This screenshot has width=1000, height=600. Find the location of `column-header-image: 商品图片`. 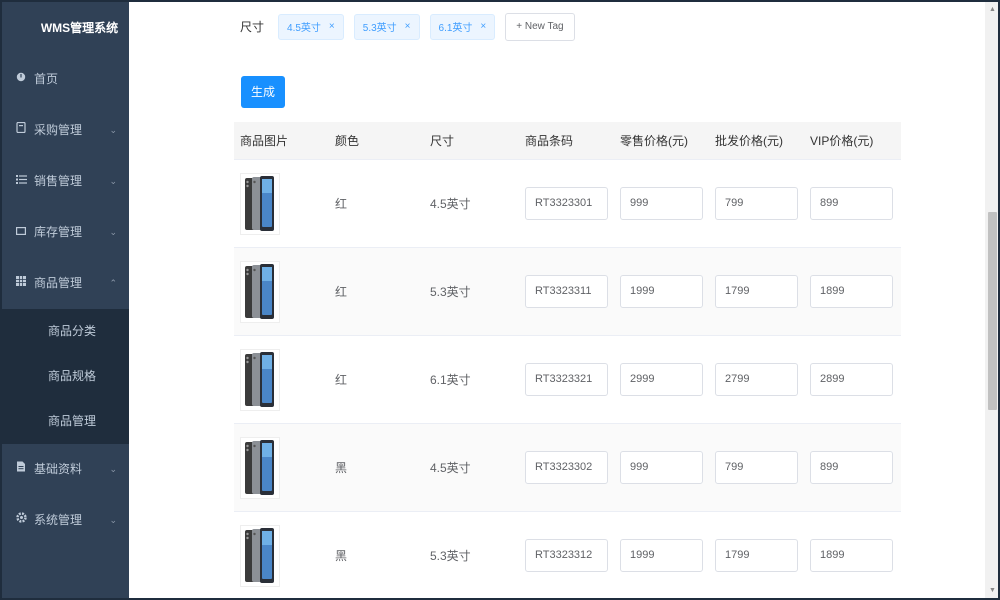

column-header-image: 商品图片 is located at coordinates (264, 141).